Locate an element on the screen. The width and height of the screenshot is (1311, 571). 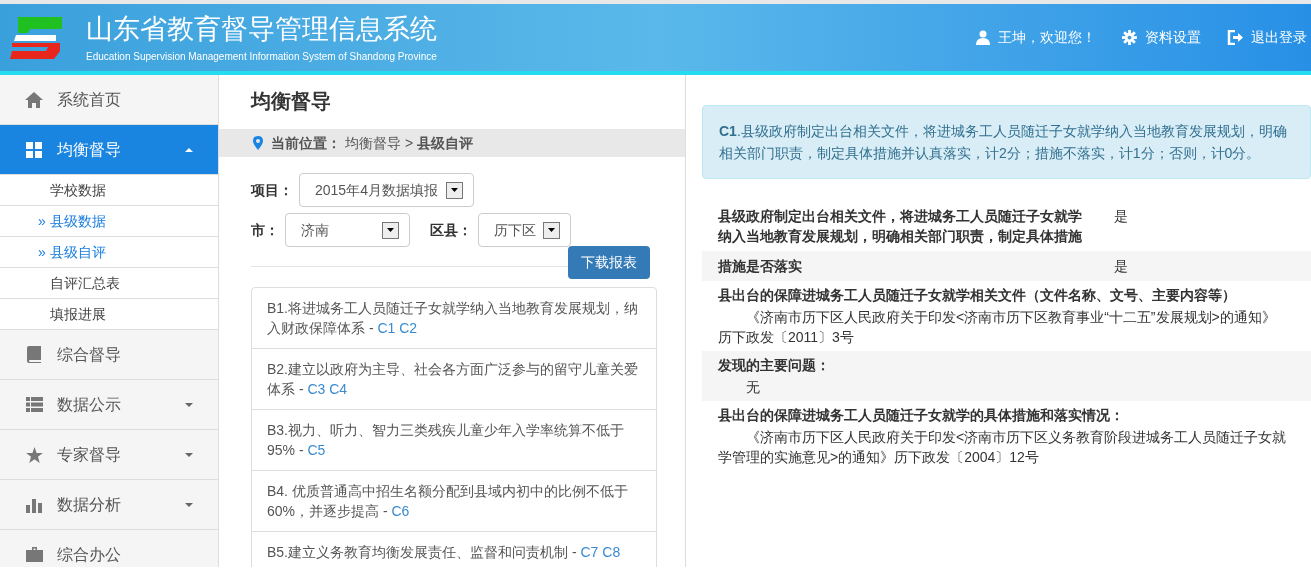
user-icon is located at coordinates (983, 37).